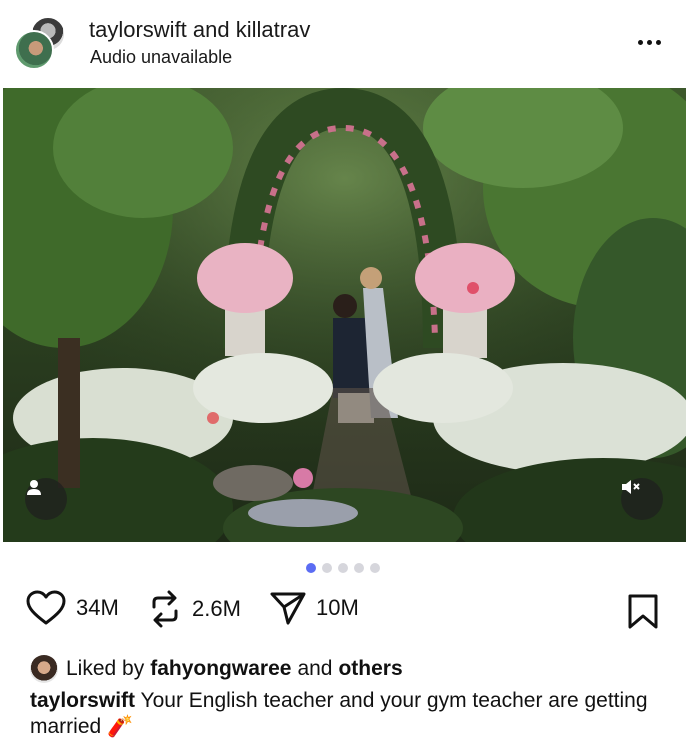 This screenshot has width=689, height=750. What do you see at coordinates (34, 50) in the screenshot?
I see `avatar-taylorswift` at bounding box center [34, 50].